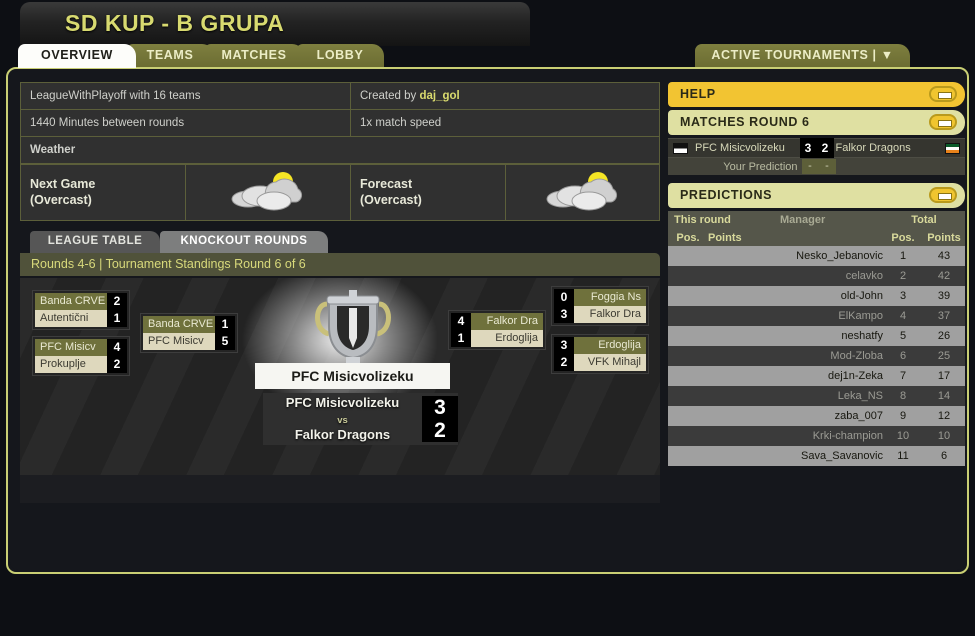  Describe the element at coordinates (903, 356) in the screenshot. I see `prediction-total-pos: 6` at that location.